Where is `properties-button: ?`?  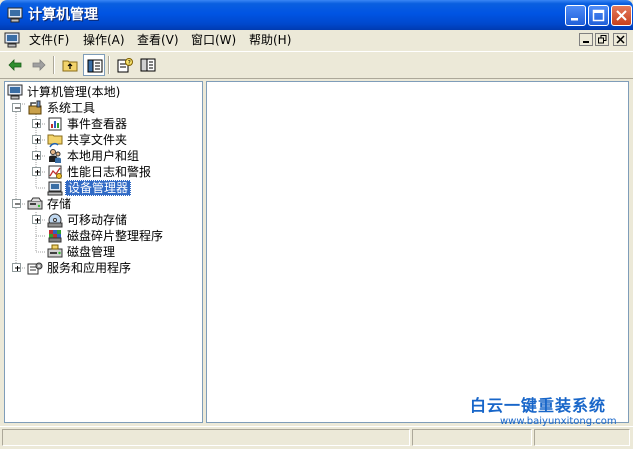 properties-button: ? is located at coordinates (125, 65).